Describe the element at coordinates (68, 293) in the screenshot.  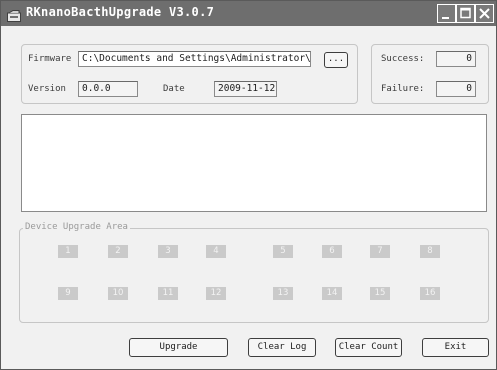
I see `device-slot-9: 9` at that location.